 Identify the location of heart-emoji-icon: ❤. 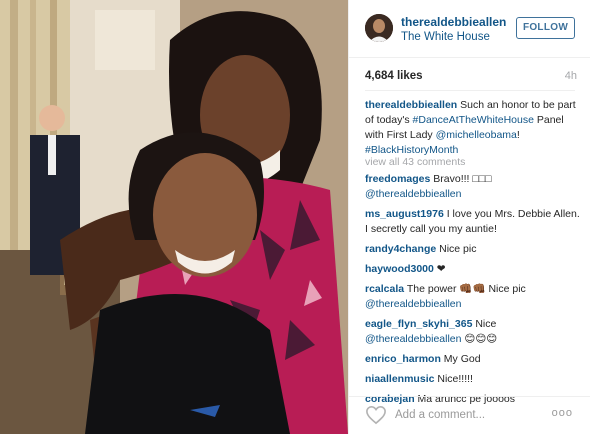
(441, 269).